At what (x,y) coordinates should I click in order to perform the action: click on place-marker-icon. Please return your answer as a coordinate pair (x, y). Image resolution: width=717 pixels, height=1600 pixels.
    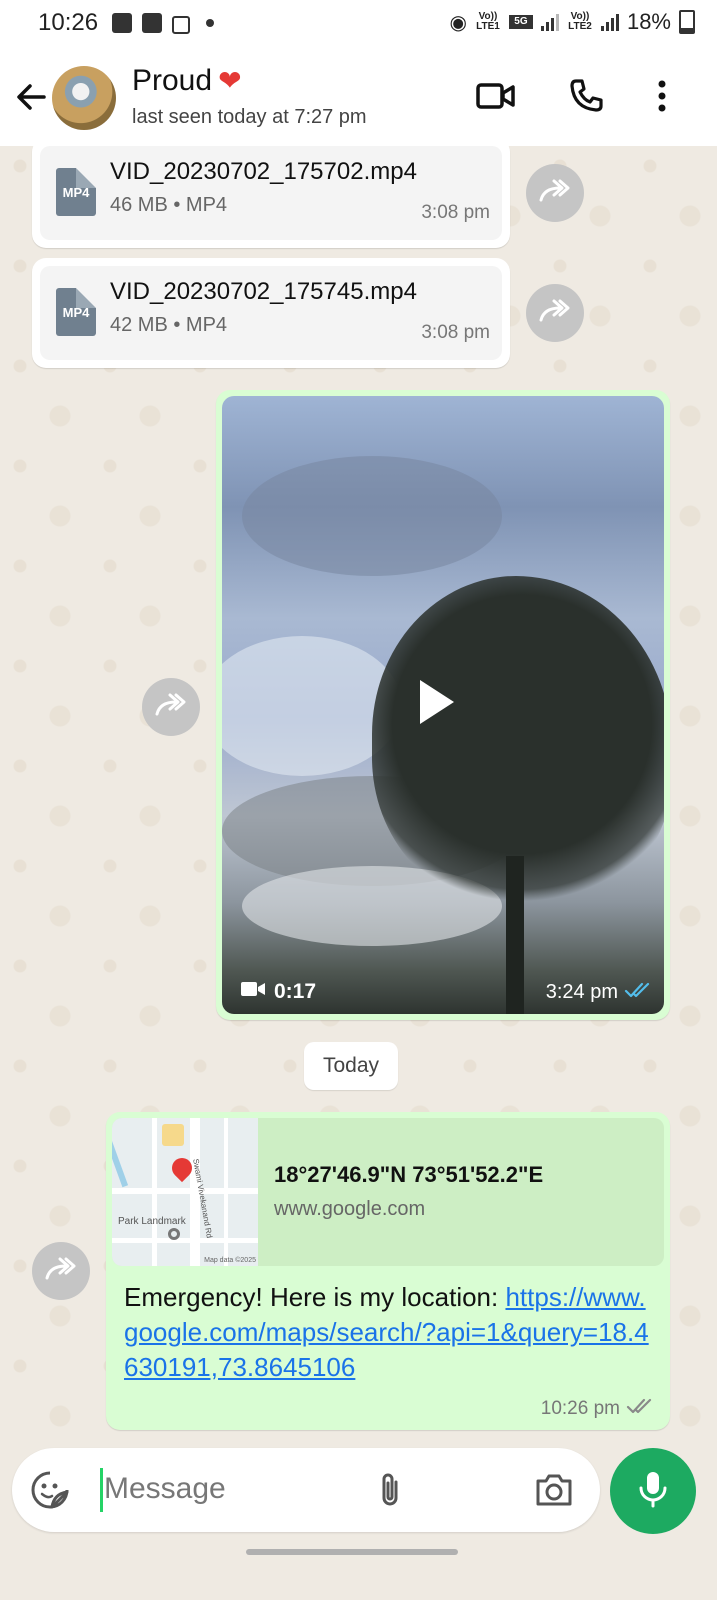
    Looking at the image, I should click on (174, 1234).